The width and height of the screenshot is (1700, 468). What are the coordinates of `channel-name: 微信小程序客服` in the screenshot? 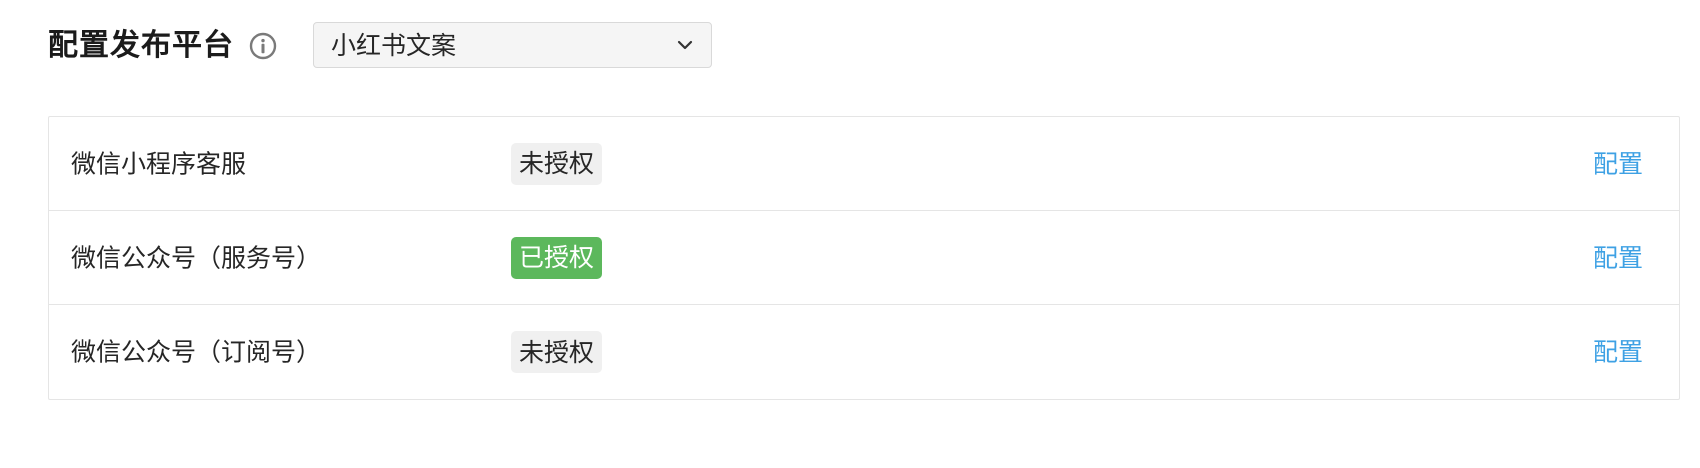 It's located at (159, 163).